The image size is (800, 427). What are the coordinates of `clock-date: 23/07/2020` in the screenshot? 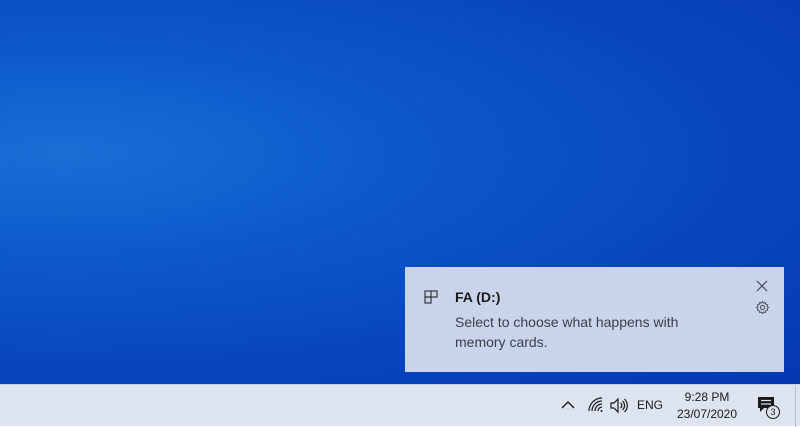 It's located at (707, 414).